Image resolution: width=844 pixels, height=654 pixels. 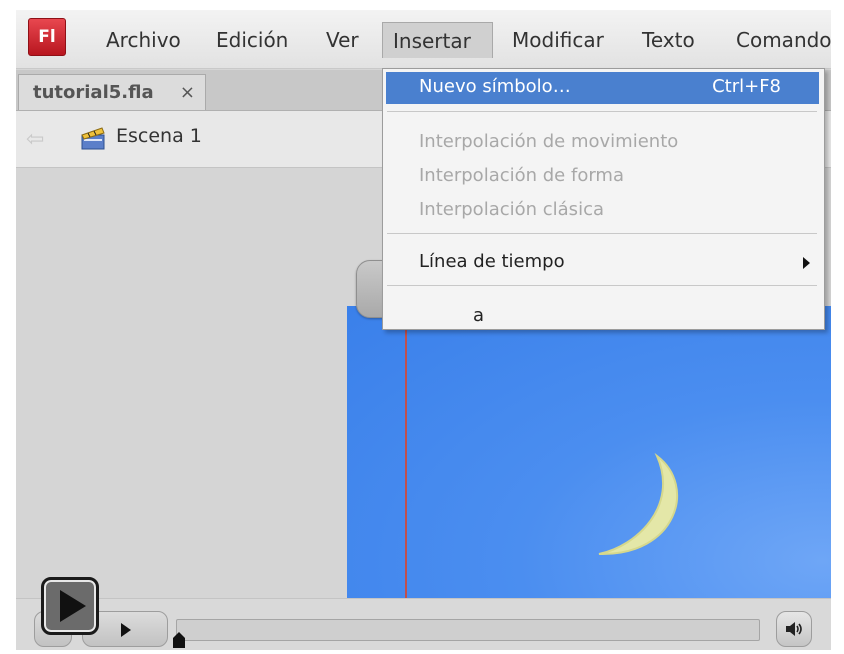 I want to click on menu-item-shortcut: Ctrl+F8, so click(x=746, y=86).